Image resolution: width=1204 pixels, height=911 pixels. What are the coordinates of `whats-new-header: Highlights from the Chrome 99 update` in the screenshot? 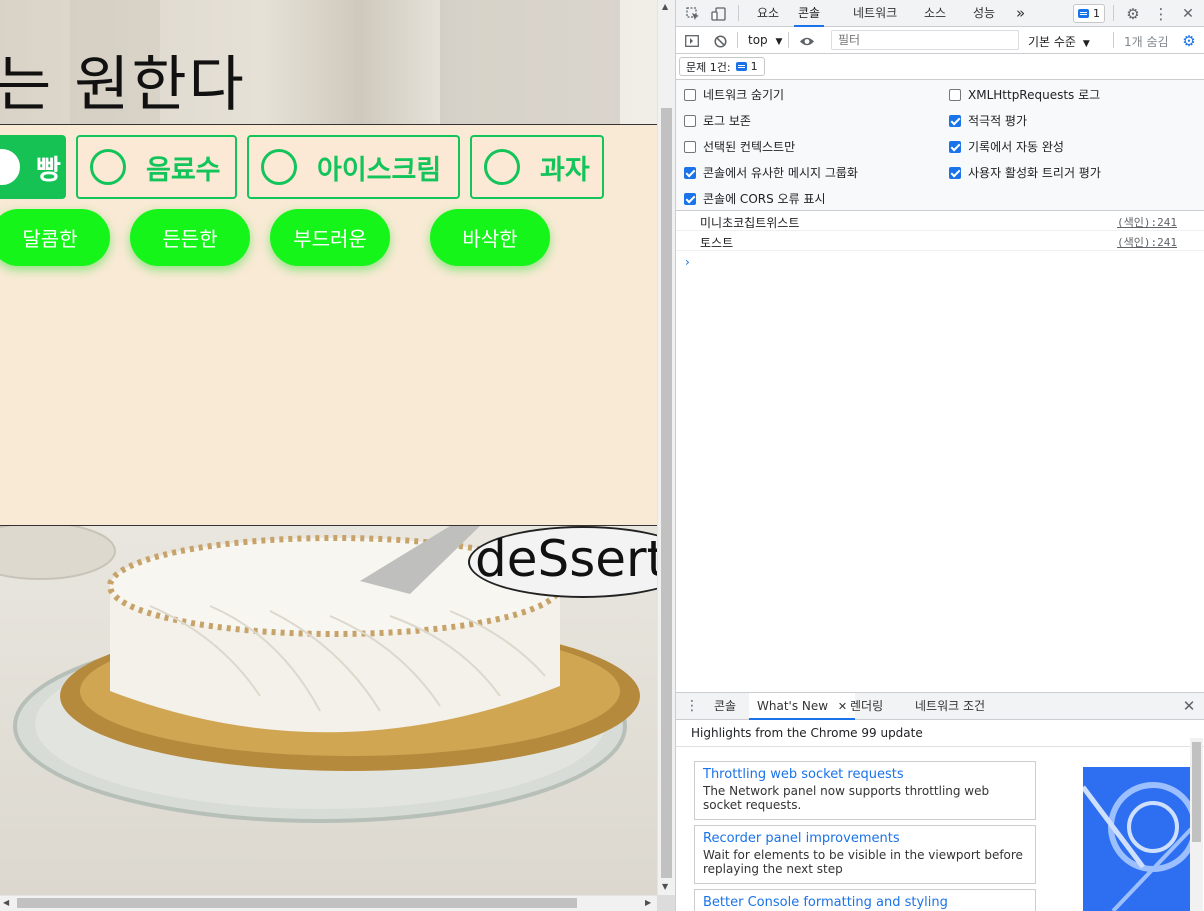 It's located at (940, 733).